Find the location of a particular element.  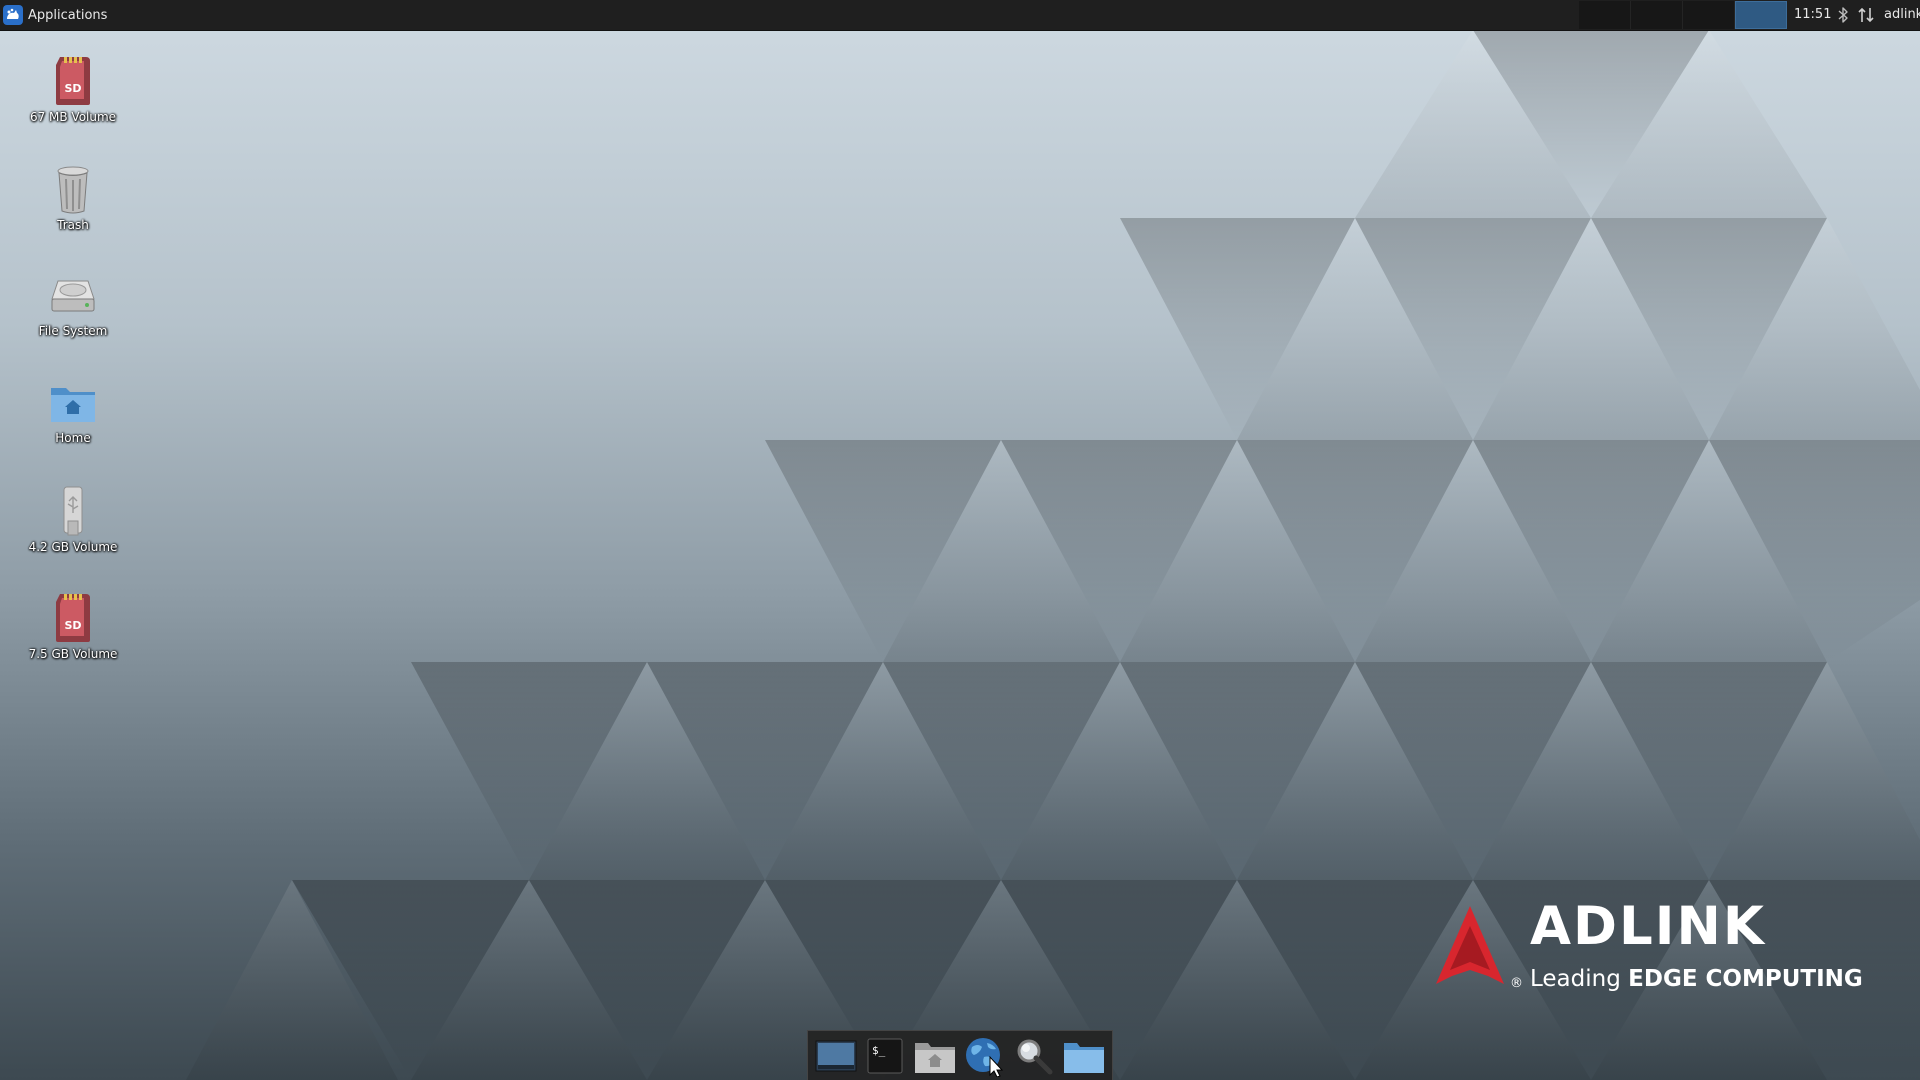

dock-terminal: $_ is located at coordinates (885, 1056).